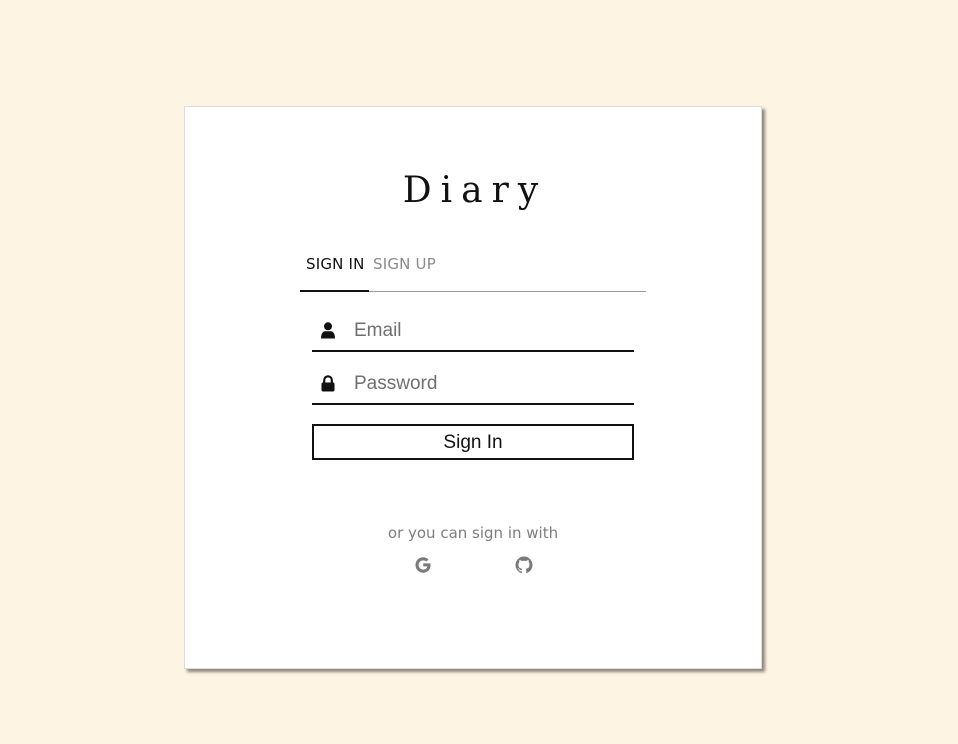  What do you see at coordinates (524, 565) in the screenshot?
I see `github-icon` at bounding box center [524, 565].